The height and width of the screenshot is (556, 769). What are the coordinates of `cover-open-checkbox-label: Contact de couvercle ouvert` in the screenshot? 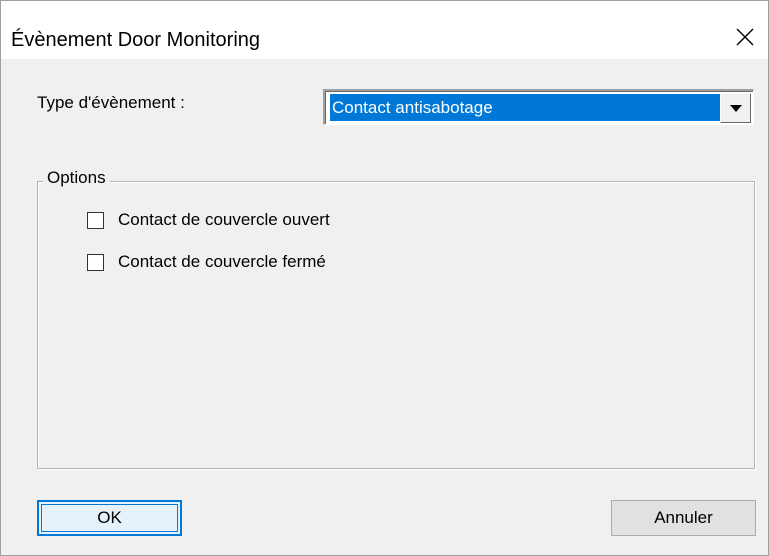 It's located at (224, 220).